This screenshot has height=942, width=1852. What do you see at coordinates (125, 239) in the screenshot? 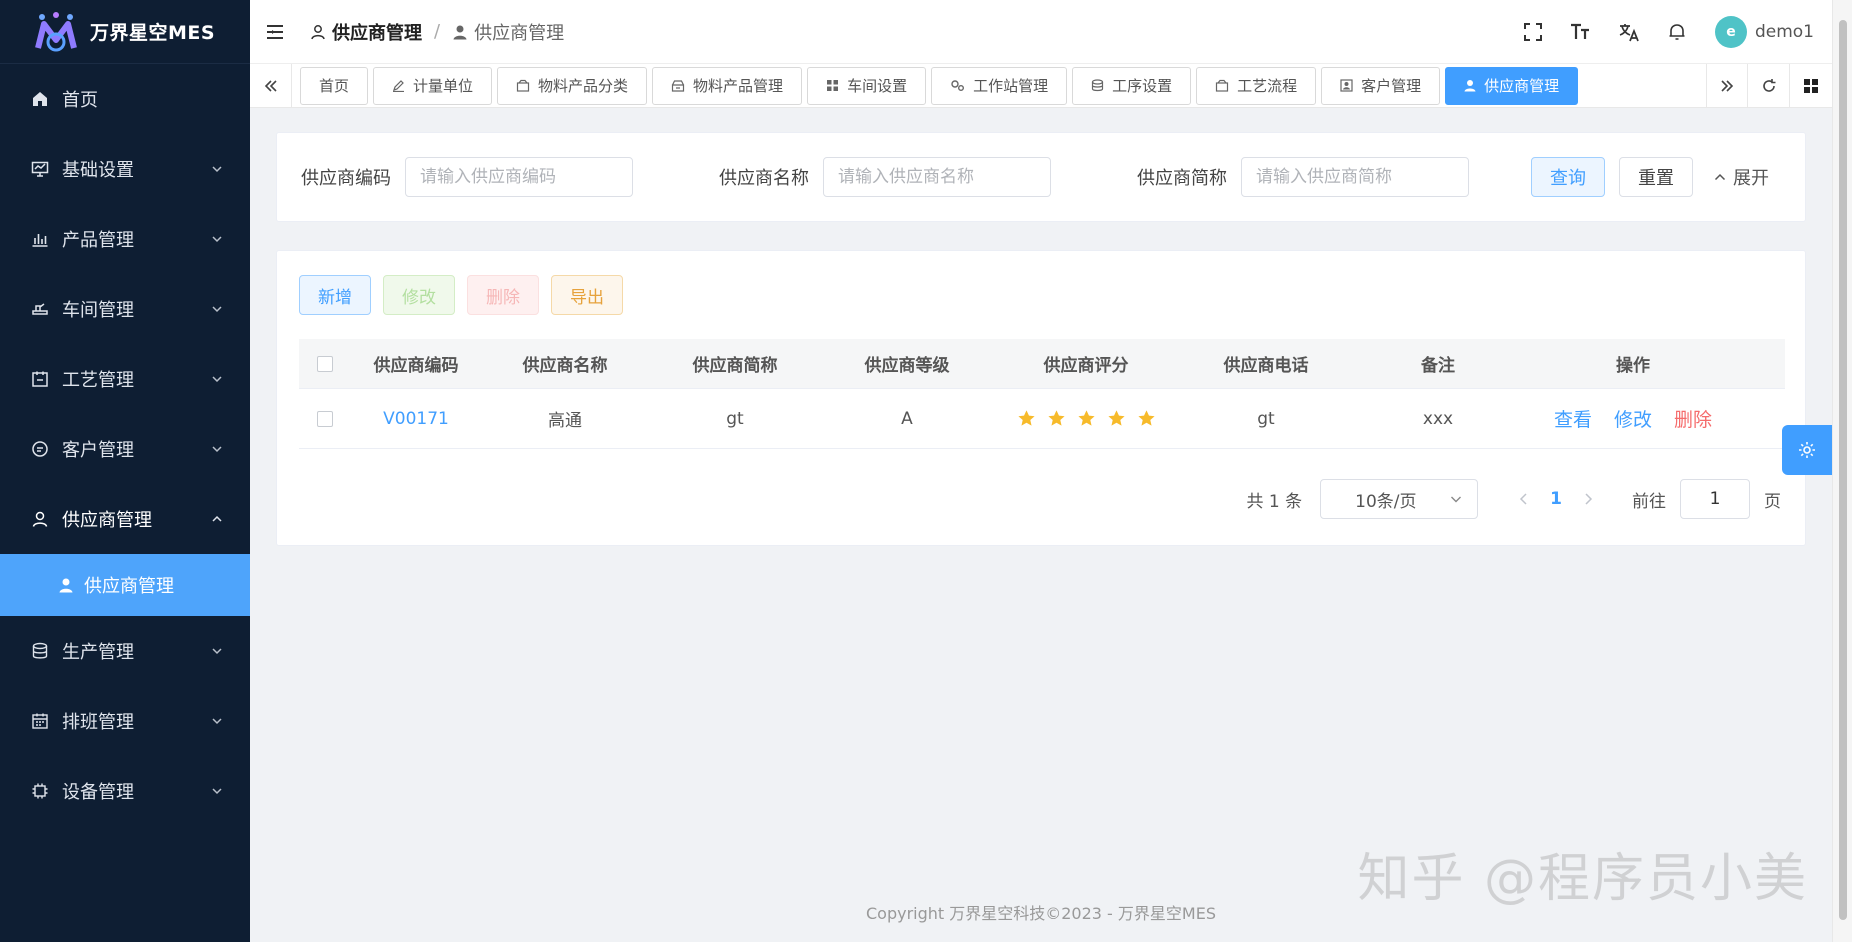
I see `sidebar-item-product: 产品管理` at bounding box center [125, 239].